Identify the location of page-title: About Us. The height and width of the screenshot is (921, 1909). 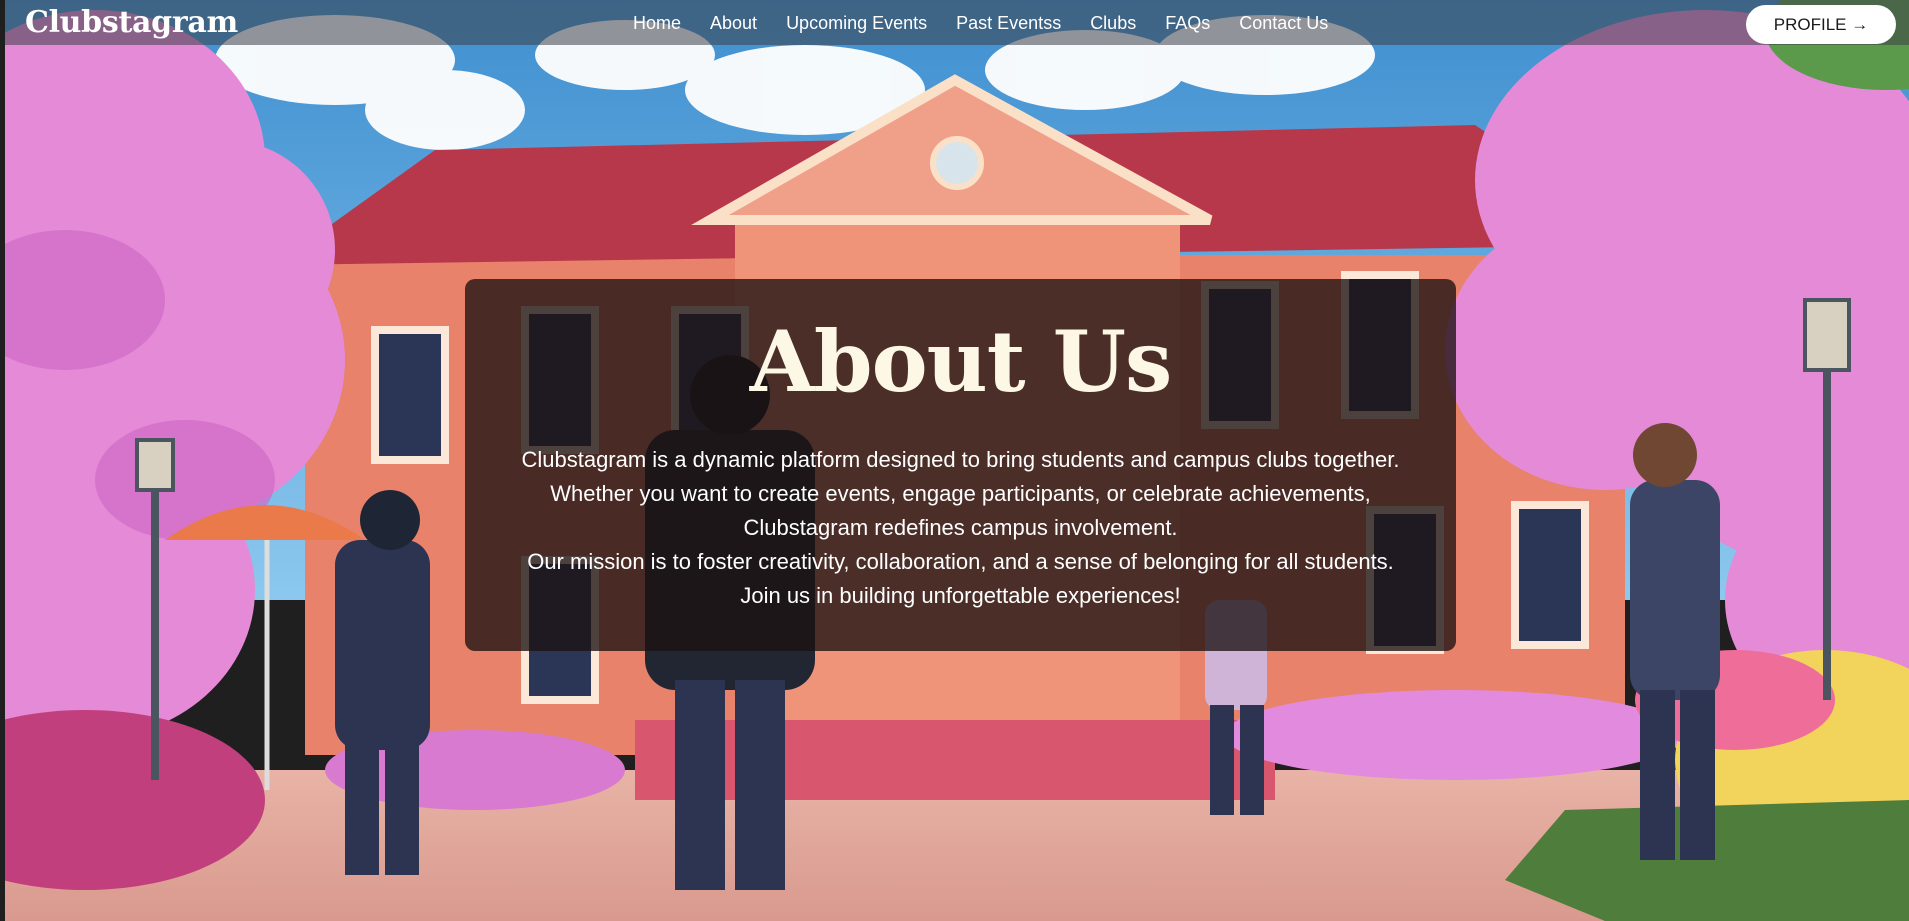
(961, 361).